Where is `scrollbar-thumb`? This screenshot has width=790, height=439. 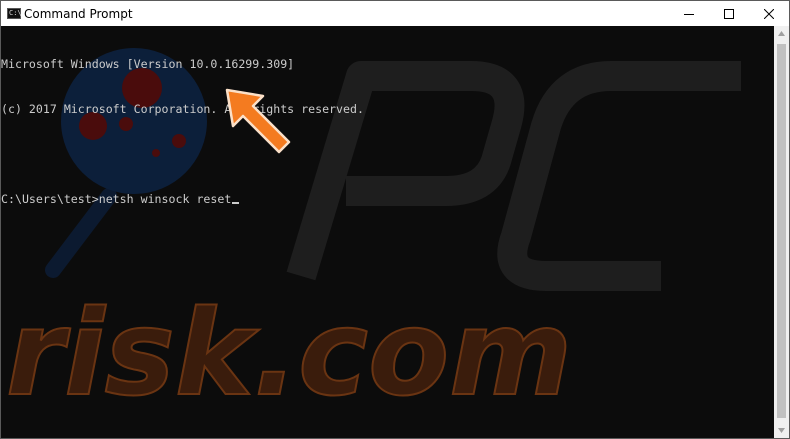 scrollbar-thumb is located at coordinates (781, 231).